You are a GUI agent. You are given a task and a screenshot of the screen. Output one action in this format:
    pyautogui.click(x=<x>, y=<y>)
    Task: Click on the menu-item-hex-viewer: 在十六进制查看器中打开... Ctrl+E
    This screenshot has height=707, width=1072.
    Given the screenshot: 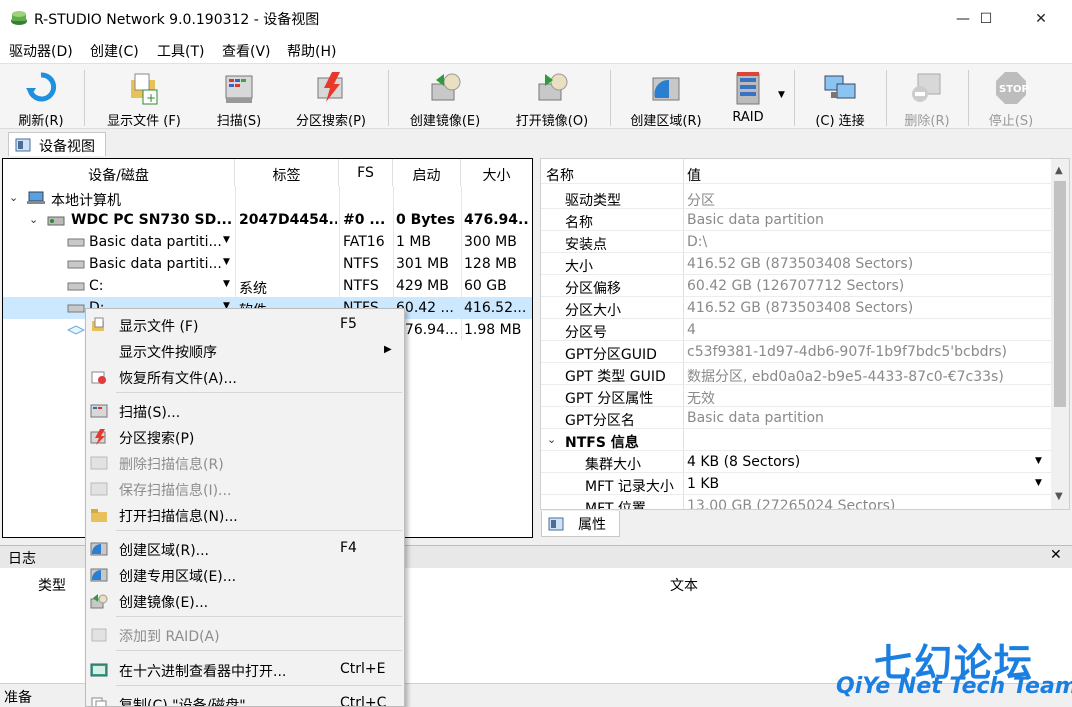 What is the action you would take?
    pyautogui.click(x=245, y=670)
    